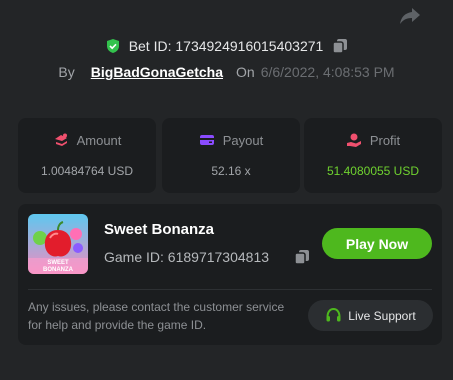 The image size is (453, 380). What do you see at coordinates (231, 155) in the screenshot?
I see `payout-card: Payout 52.16 x` at bounding box center [231, 155].